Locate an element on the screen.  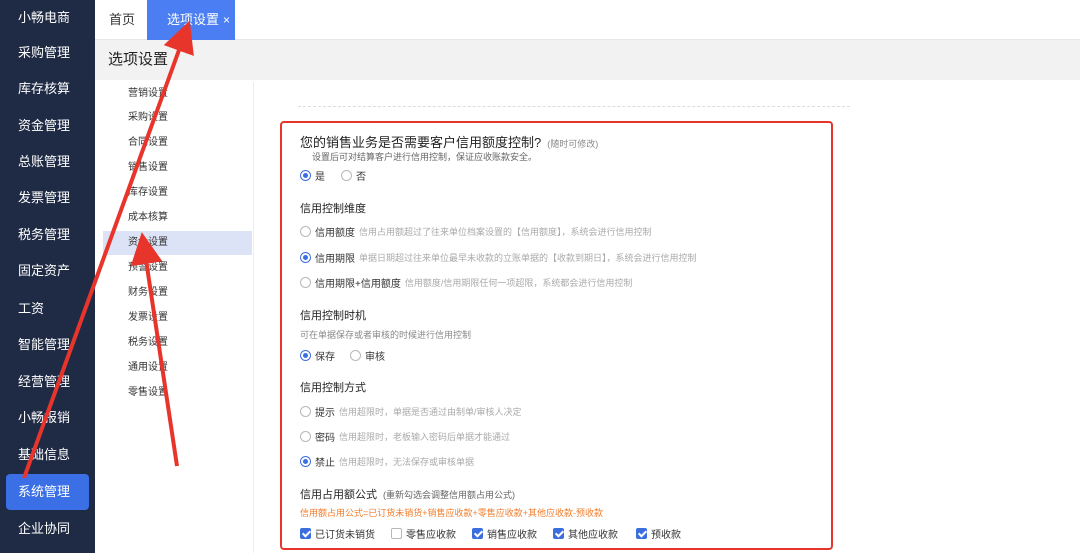
radio-label: 是 is located at coordinates (320, 177).